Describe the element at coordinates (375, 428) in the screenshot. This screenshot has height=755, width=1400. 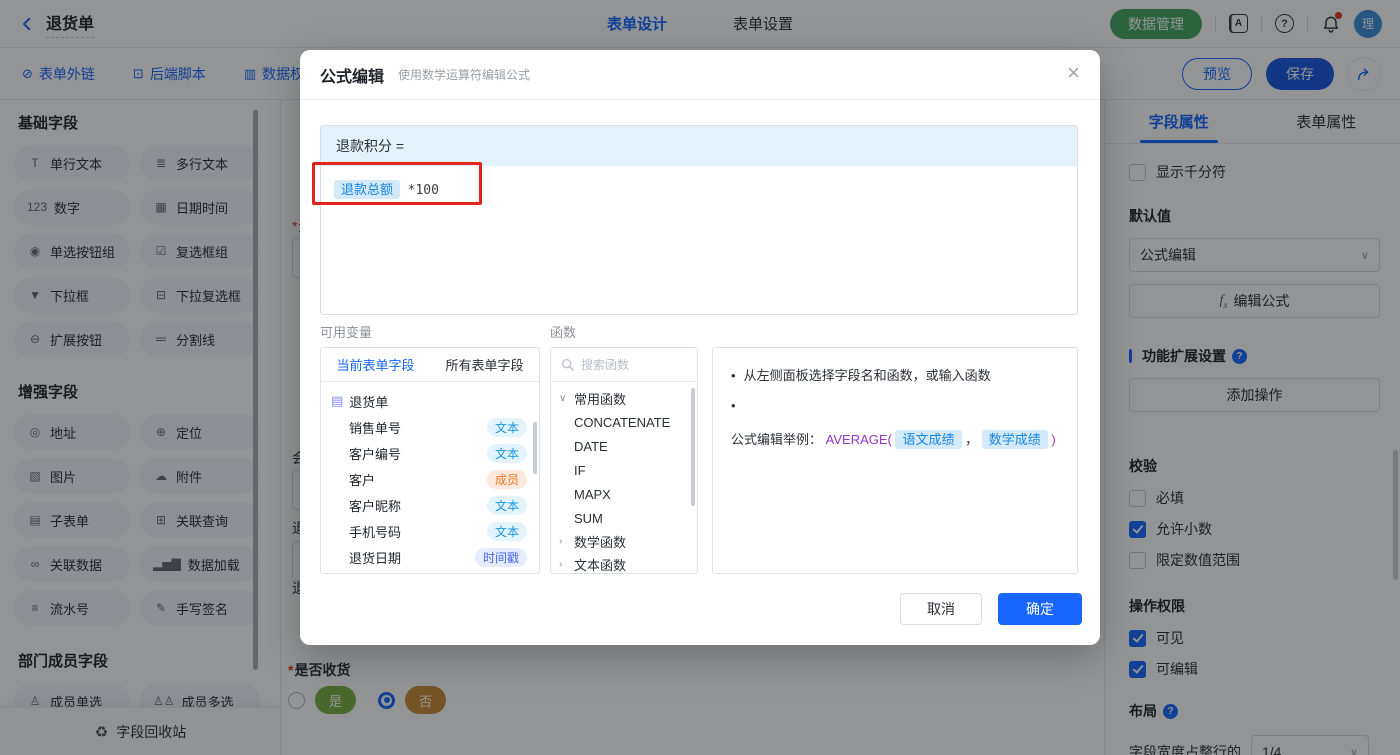
I see `variable-name: 销售单号` at that location.